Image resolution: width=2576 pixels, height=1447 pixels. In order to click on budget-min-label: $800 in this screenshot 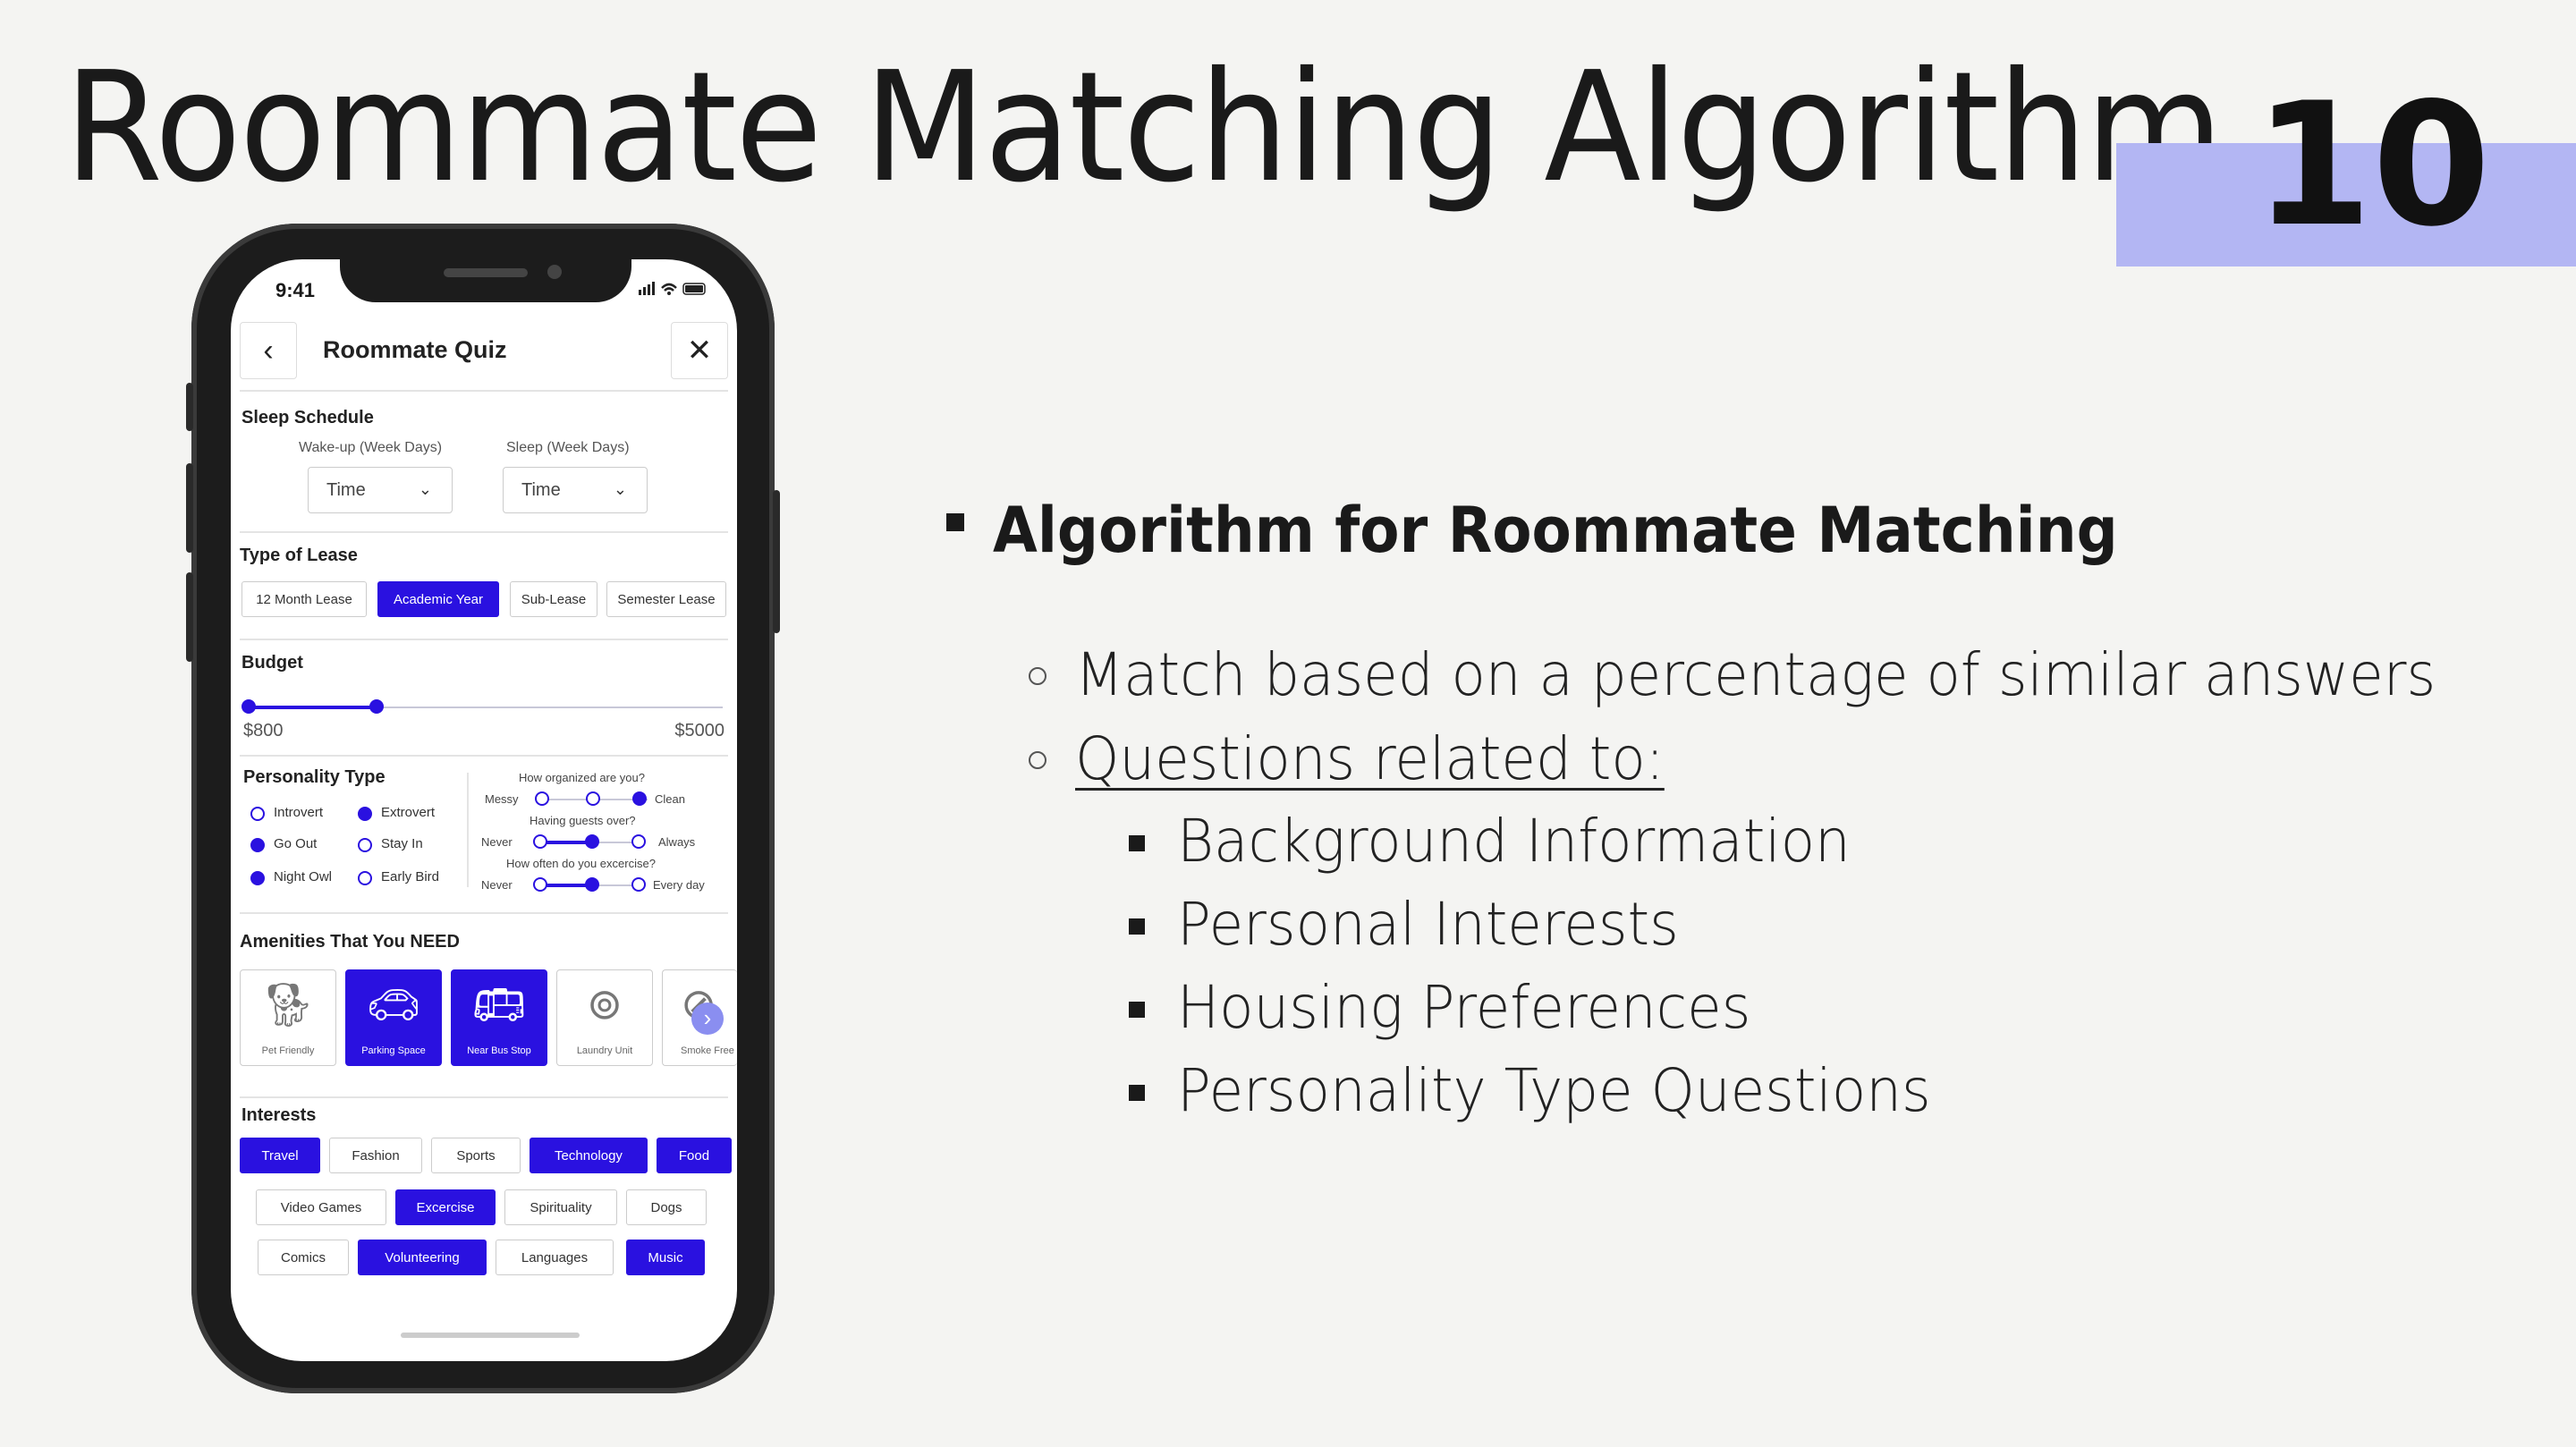, I will do `click(263, 730)`.